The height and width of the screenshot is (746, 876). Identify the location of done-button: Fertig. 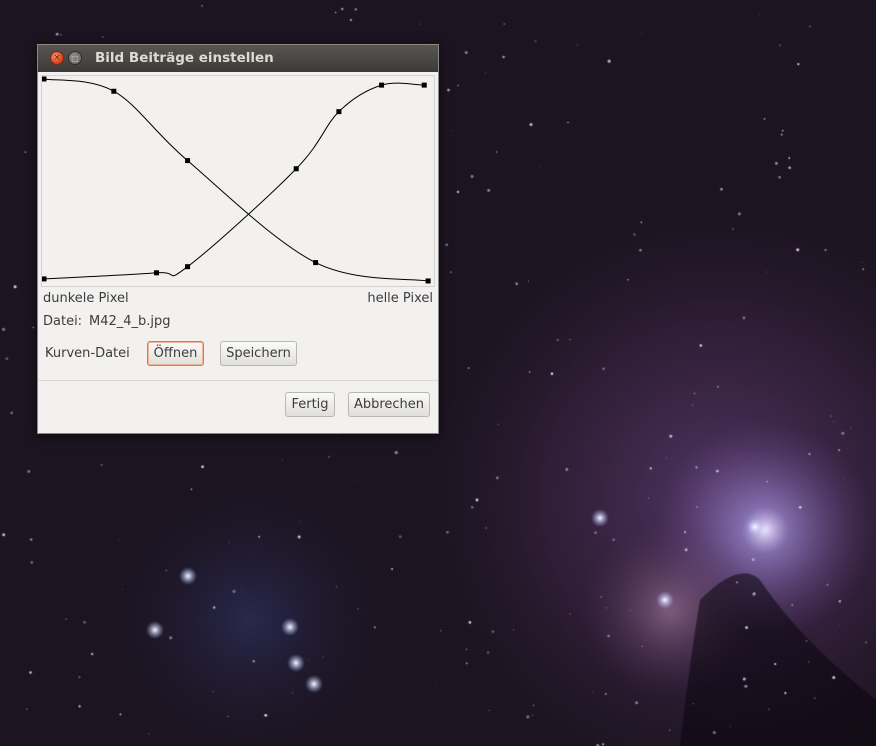
(310, 404).